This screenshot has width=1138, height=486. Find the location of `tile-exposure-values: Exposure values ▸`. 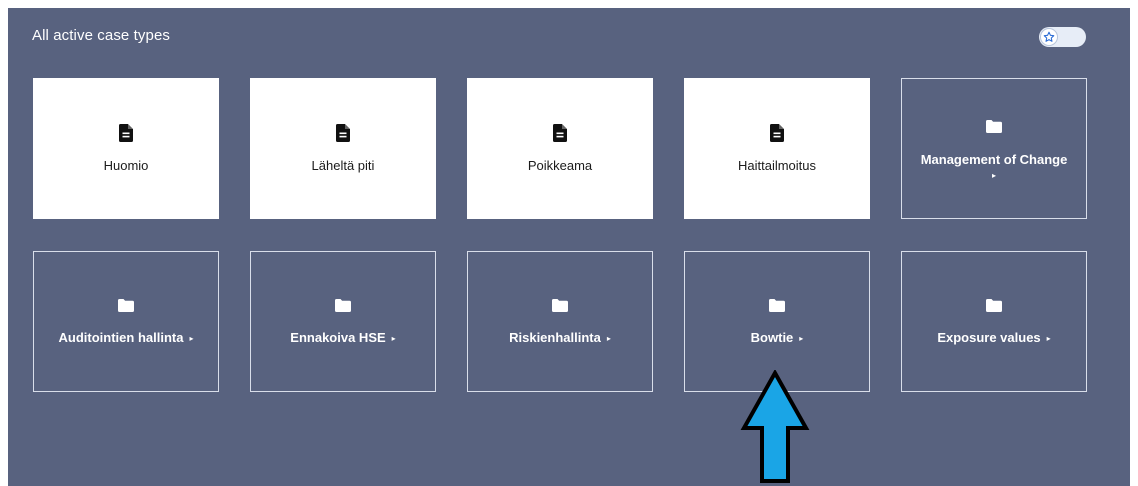

tile-exposure-values: Exposure values ▸ is located at coordinates (994, 321).